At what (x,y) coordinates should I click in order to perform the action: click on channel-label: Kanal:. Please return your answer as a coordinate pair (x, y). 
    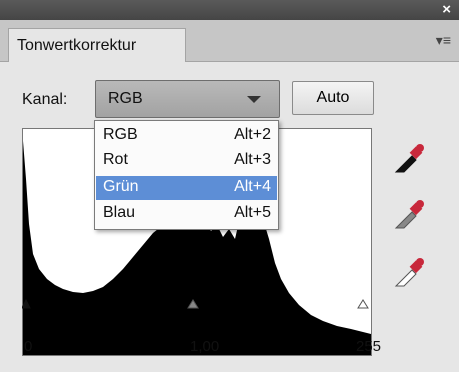
    Looking at the image, I should click on (45, 99).